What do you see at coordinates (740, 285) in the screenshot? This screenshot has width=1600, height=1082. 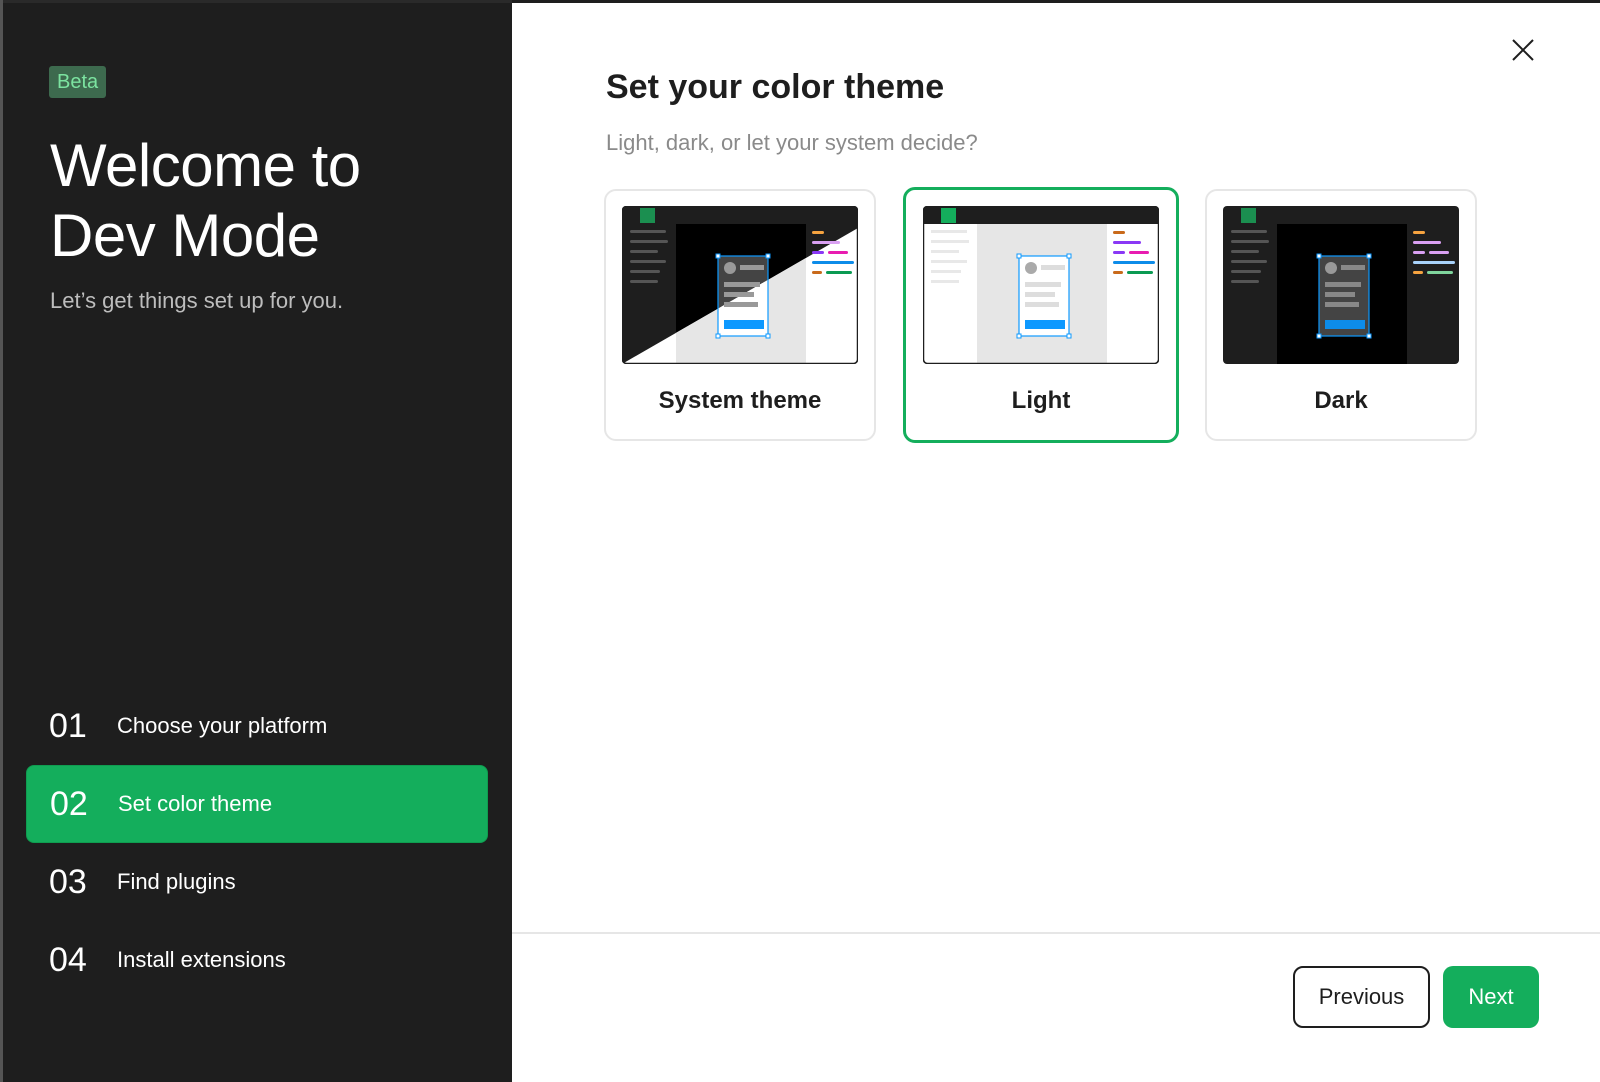 I see `system-theme-preview` at bounding box center [740, 285].